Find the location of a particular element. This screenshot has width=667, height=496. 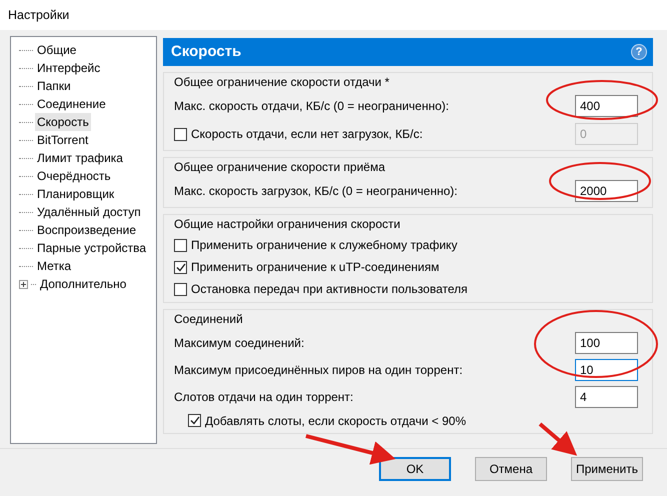

tree-item: Общие is located at coordinates (56, 50).